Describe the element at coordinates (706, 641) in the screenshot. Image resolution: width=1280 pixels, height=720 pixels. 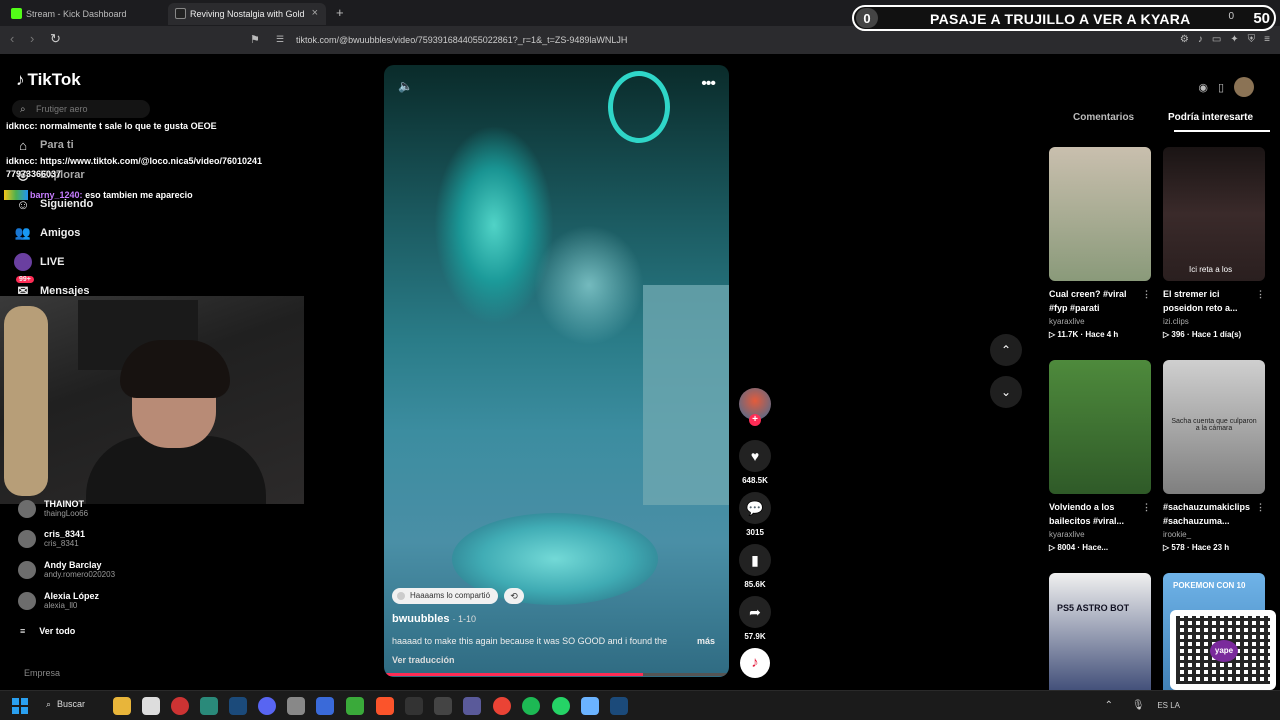
I see `caption-more-button: más` at that location.